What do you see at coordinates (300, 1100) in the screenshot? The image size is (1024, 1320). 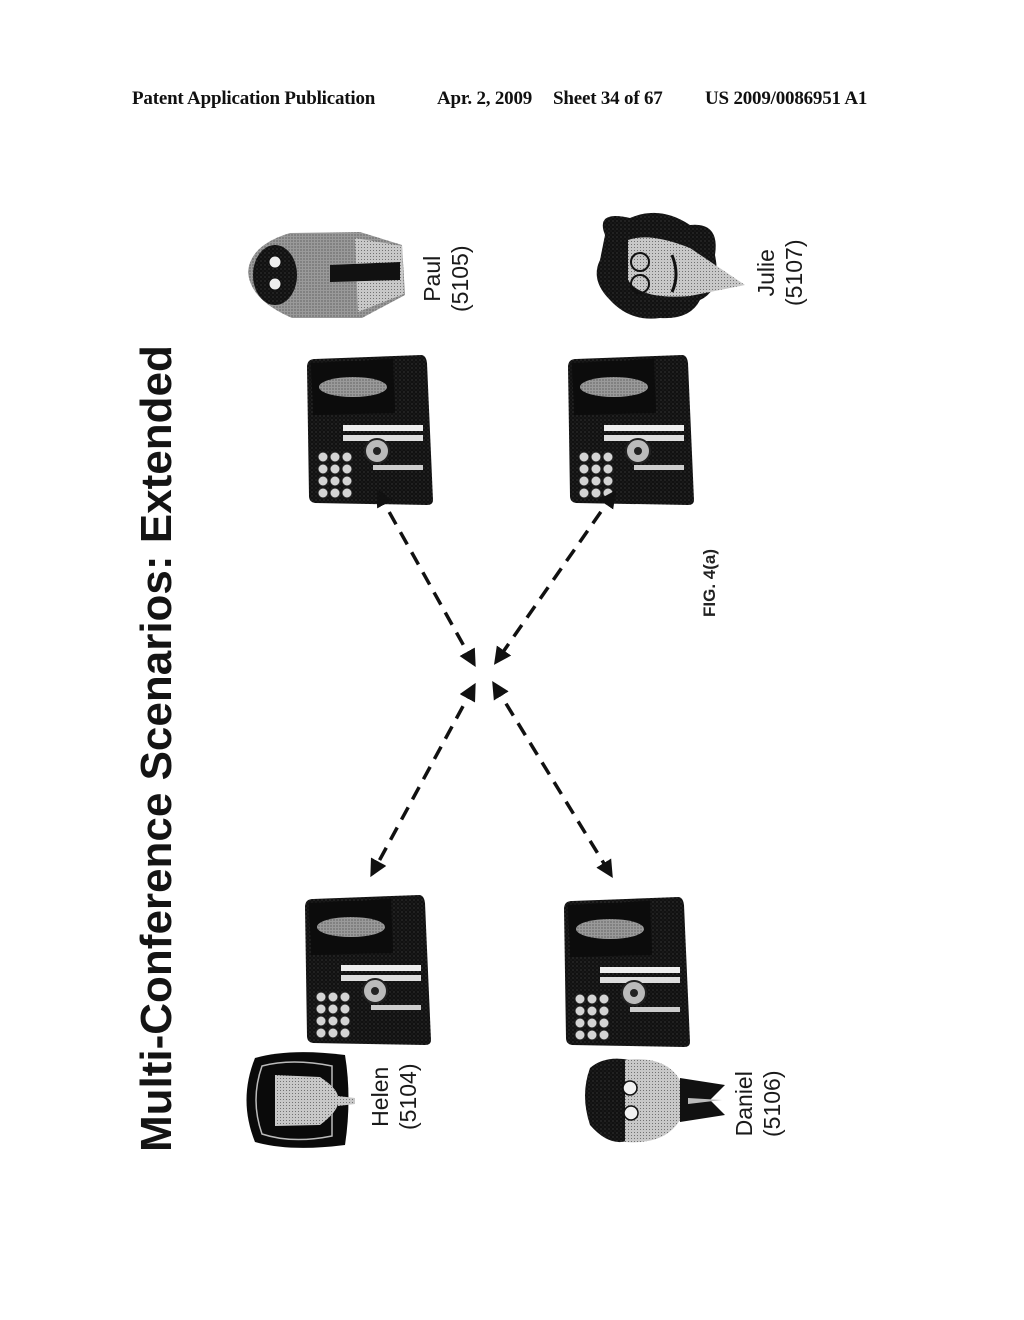 I see `woman-dark-hair-avatar-helen` at bounding box center [300, 1100].